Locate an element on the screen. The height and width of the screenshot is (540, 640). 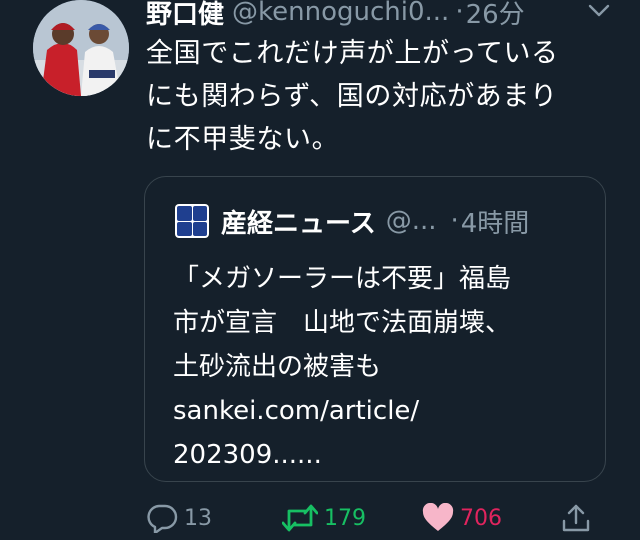
reply-icon is located at coordinates (162, 518).